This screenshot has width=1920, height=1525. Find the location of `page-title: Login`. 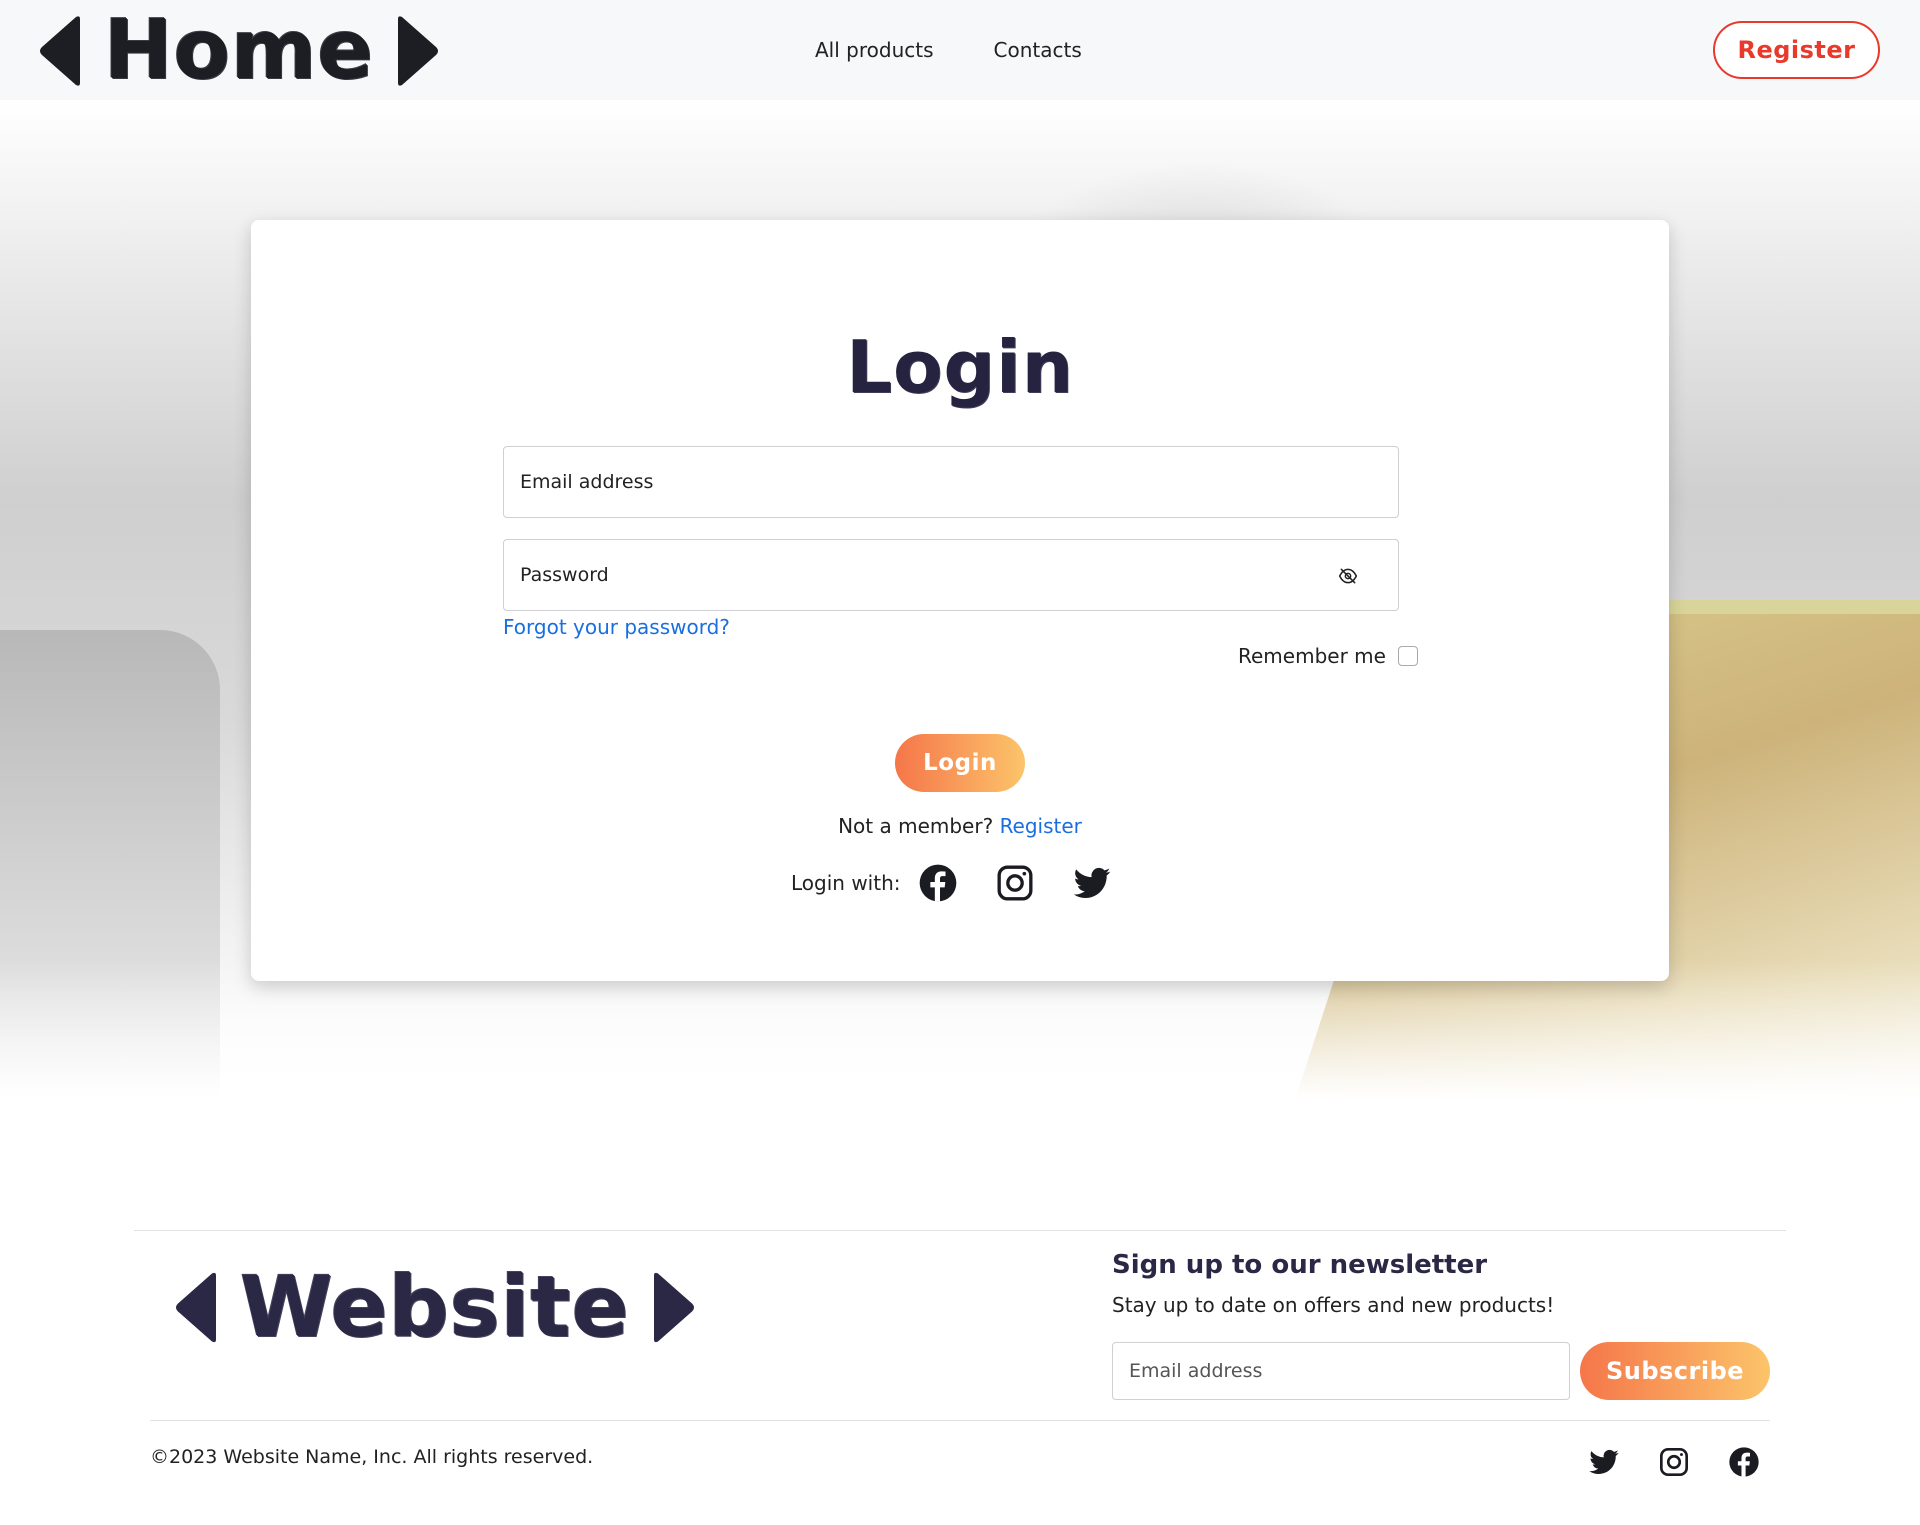

page-title: Login is located at coordinates (960, 367).